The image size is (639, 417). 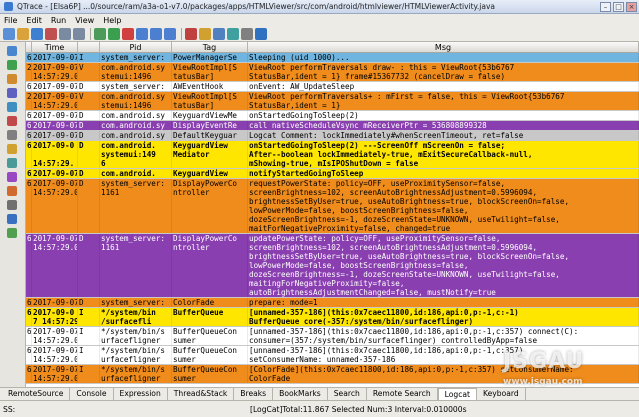 What do you see at coordinates (12, 79) in the screenshot?
I see `log-icon` at bounding box center [12, 79].